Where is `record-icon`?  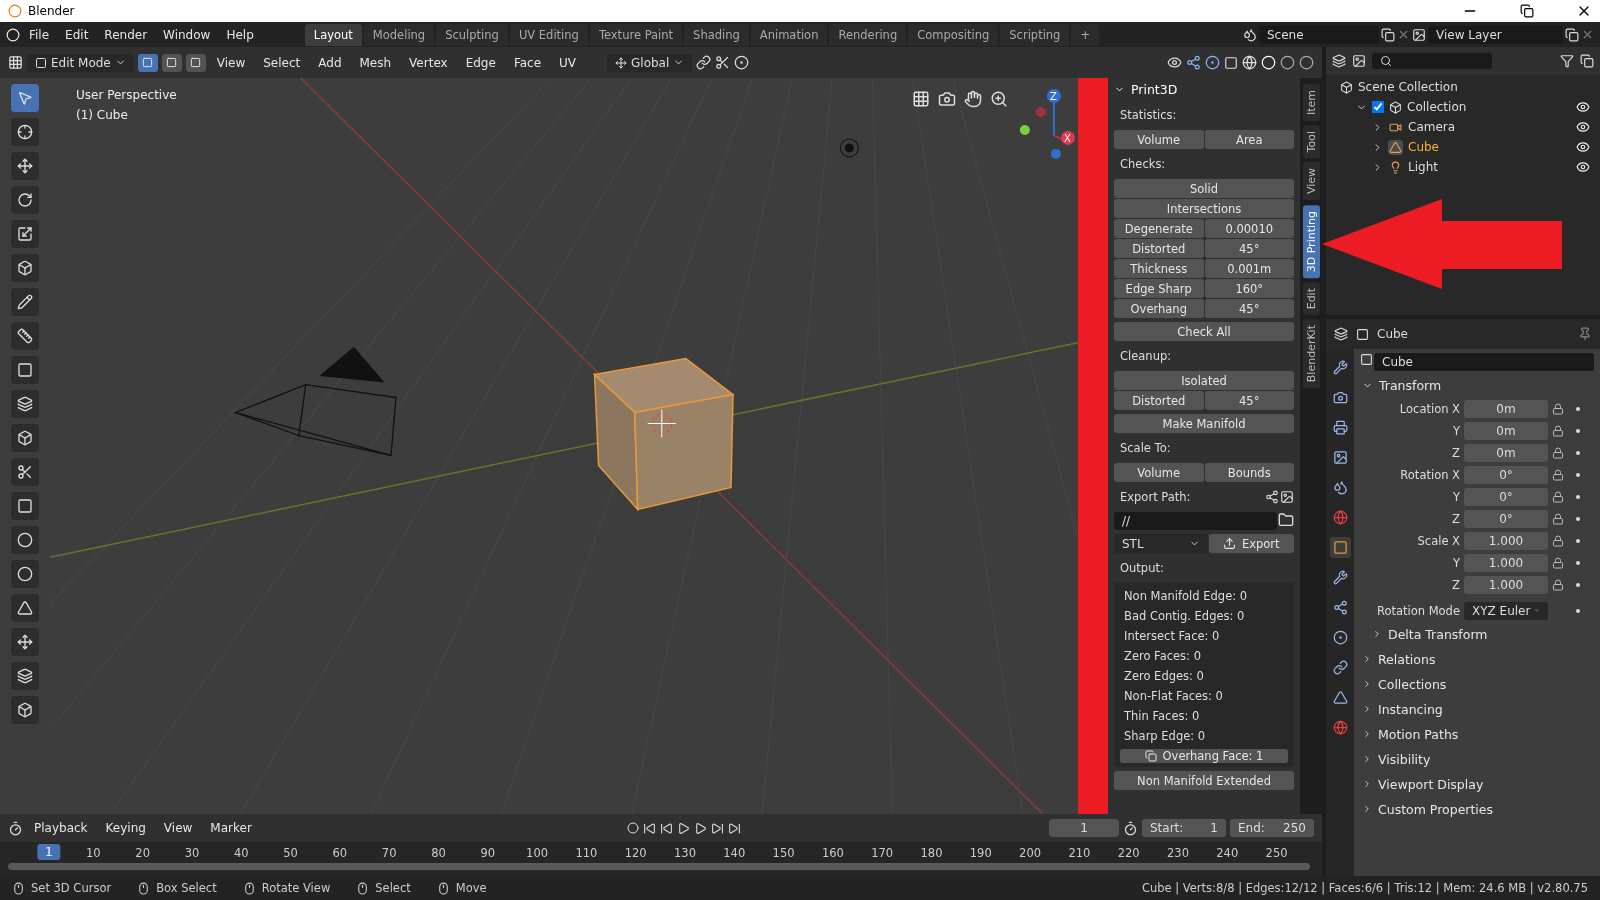
record-icon is located at coordinates (633, 828).